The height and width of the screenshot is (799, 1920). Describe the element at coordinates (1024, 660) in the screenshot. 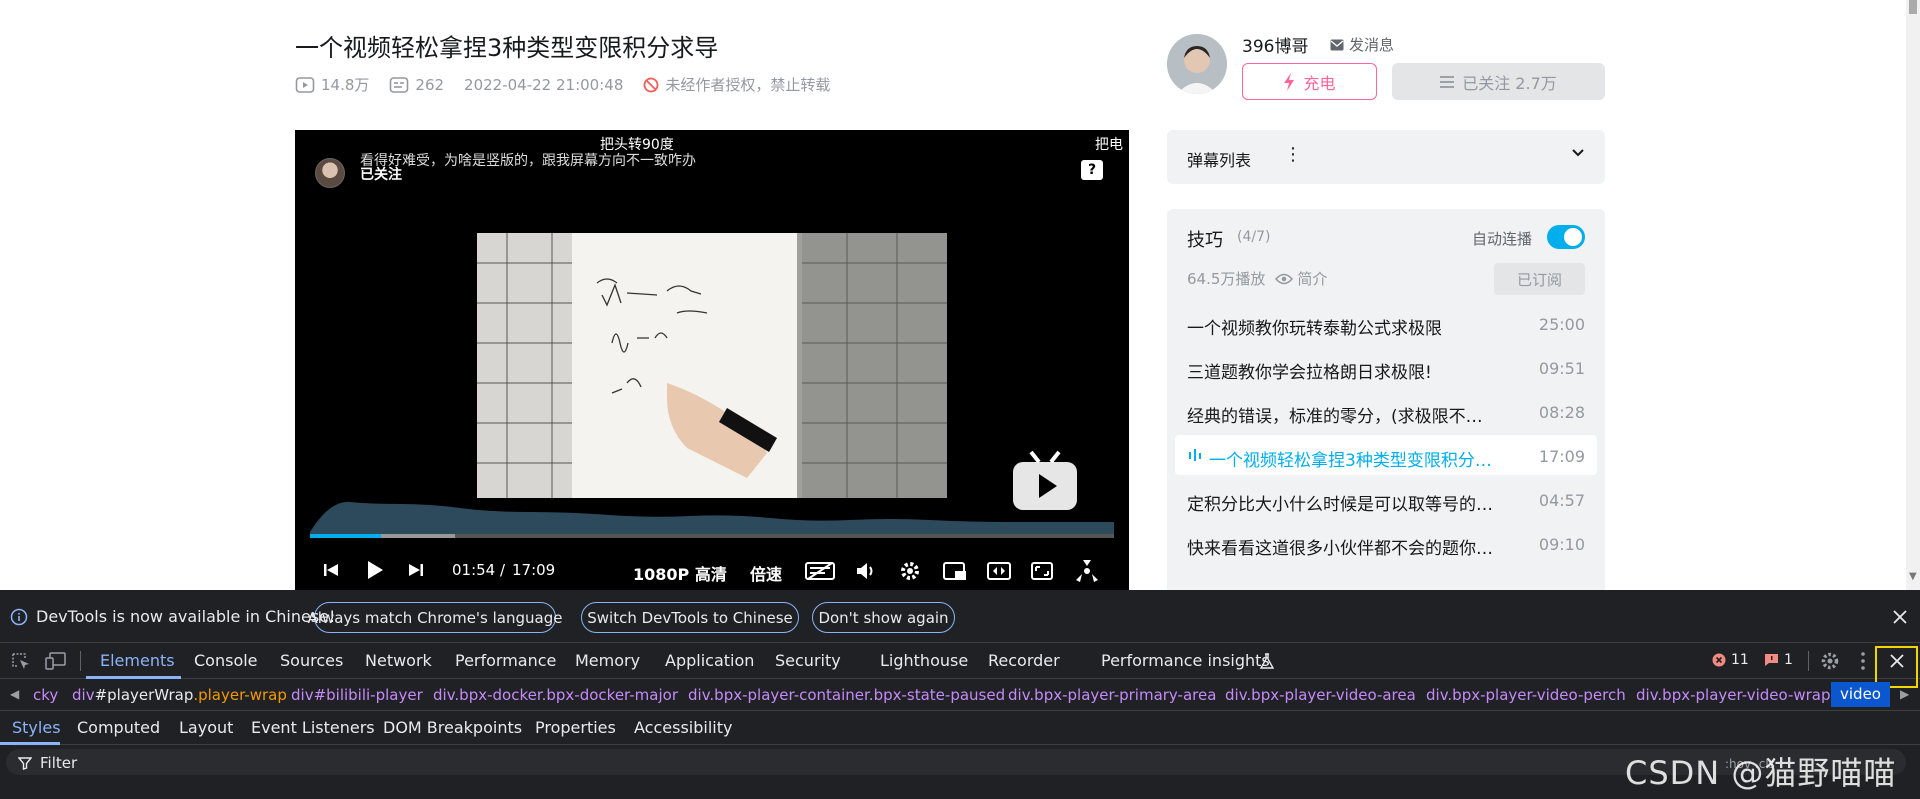

I see `tab-recorder: Recorder` at that location.